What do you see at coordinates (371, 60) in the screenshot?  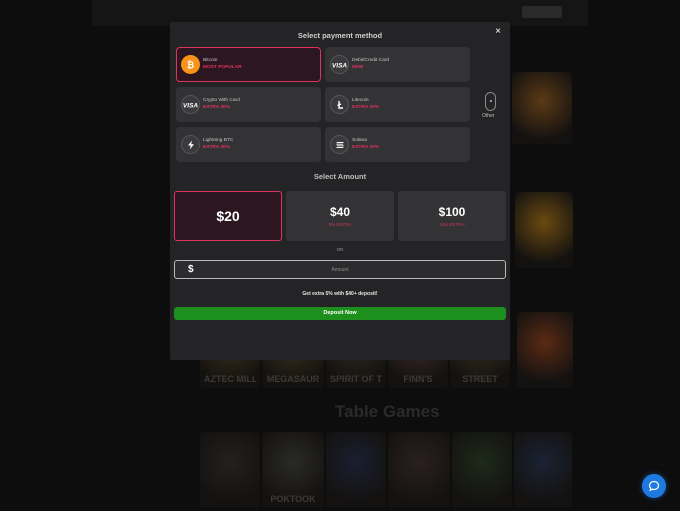 I see `payment-method-name: Debit/Credit Card` at bounding box center [371, 60].